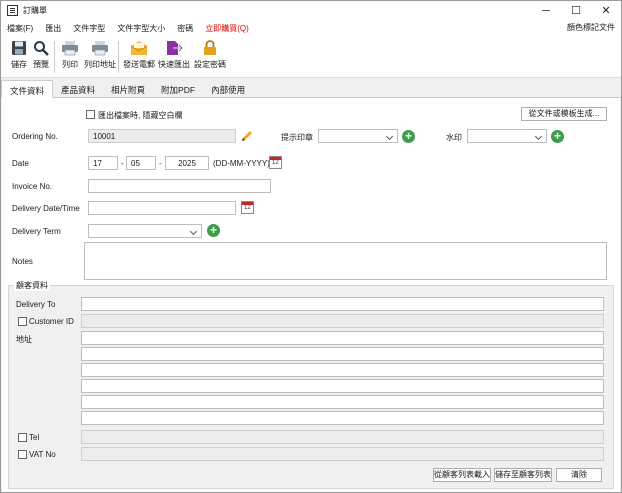 Image resolution: width=622 pixels, height=493 pixels. I want to click on menu-bar: 檔案(F) 匯出 文件字型 文件字型大小 密碼 立即購買(Q) 顏色標記文件, so click(311, 28).